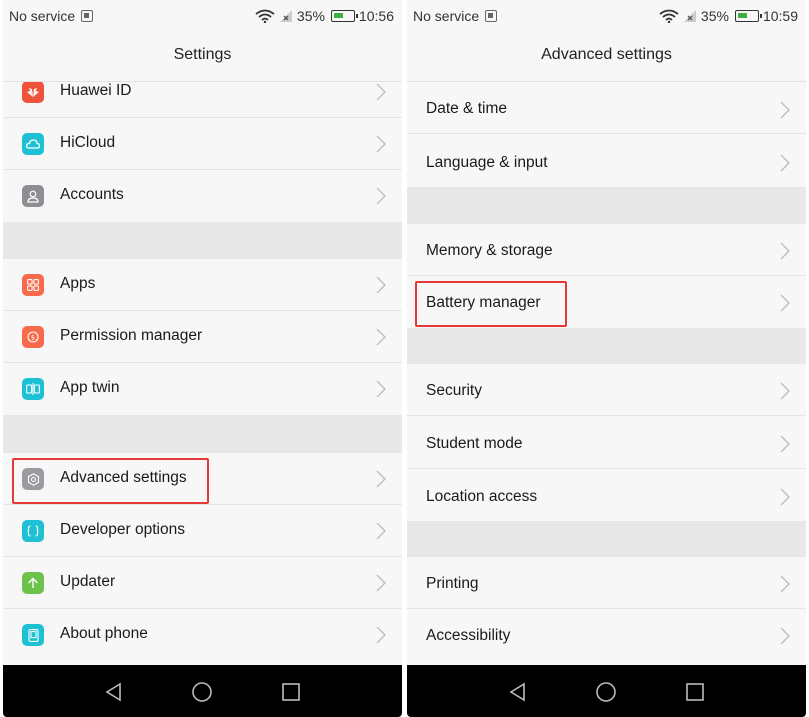  What do you see at coordinates (104, 633) in the screenshot?
I see `item-label: About phone` at bounding box center [104, 633].